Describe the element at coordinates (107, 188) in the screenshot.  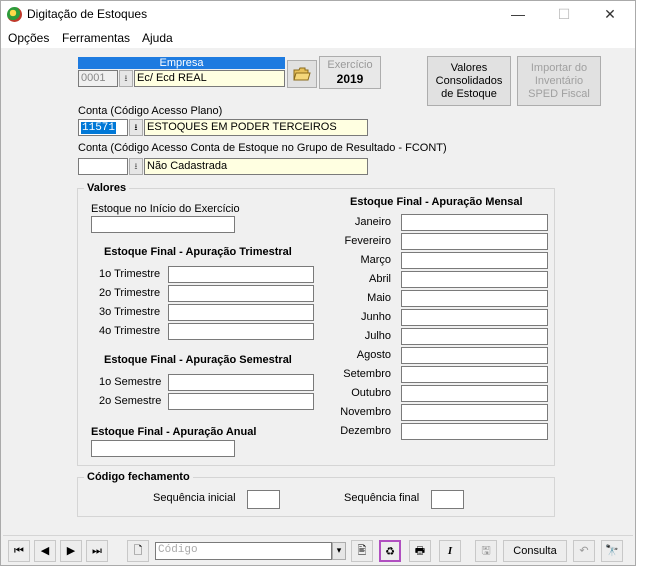
I see `valores-title: Valores` at that location.